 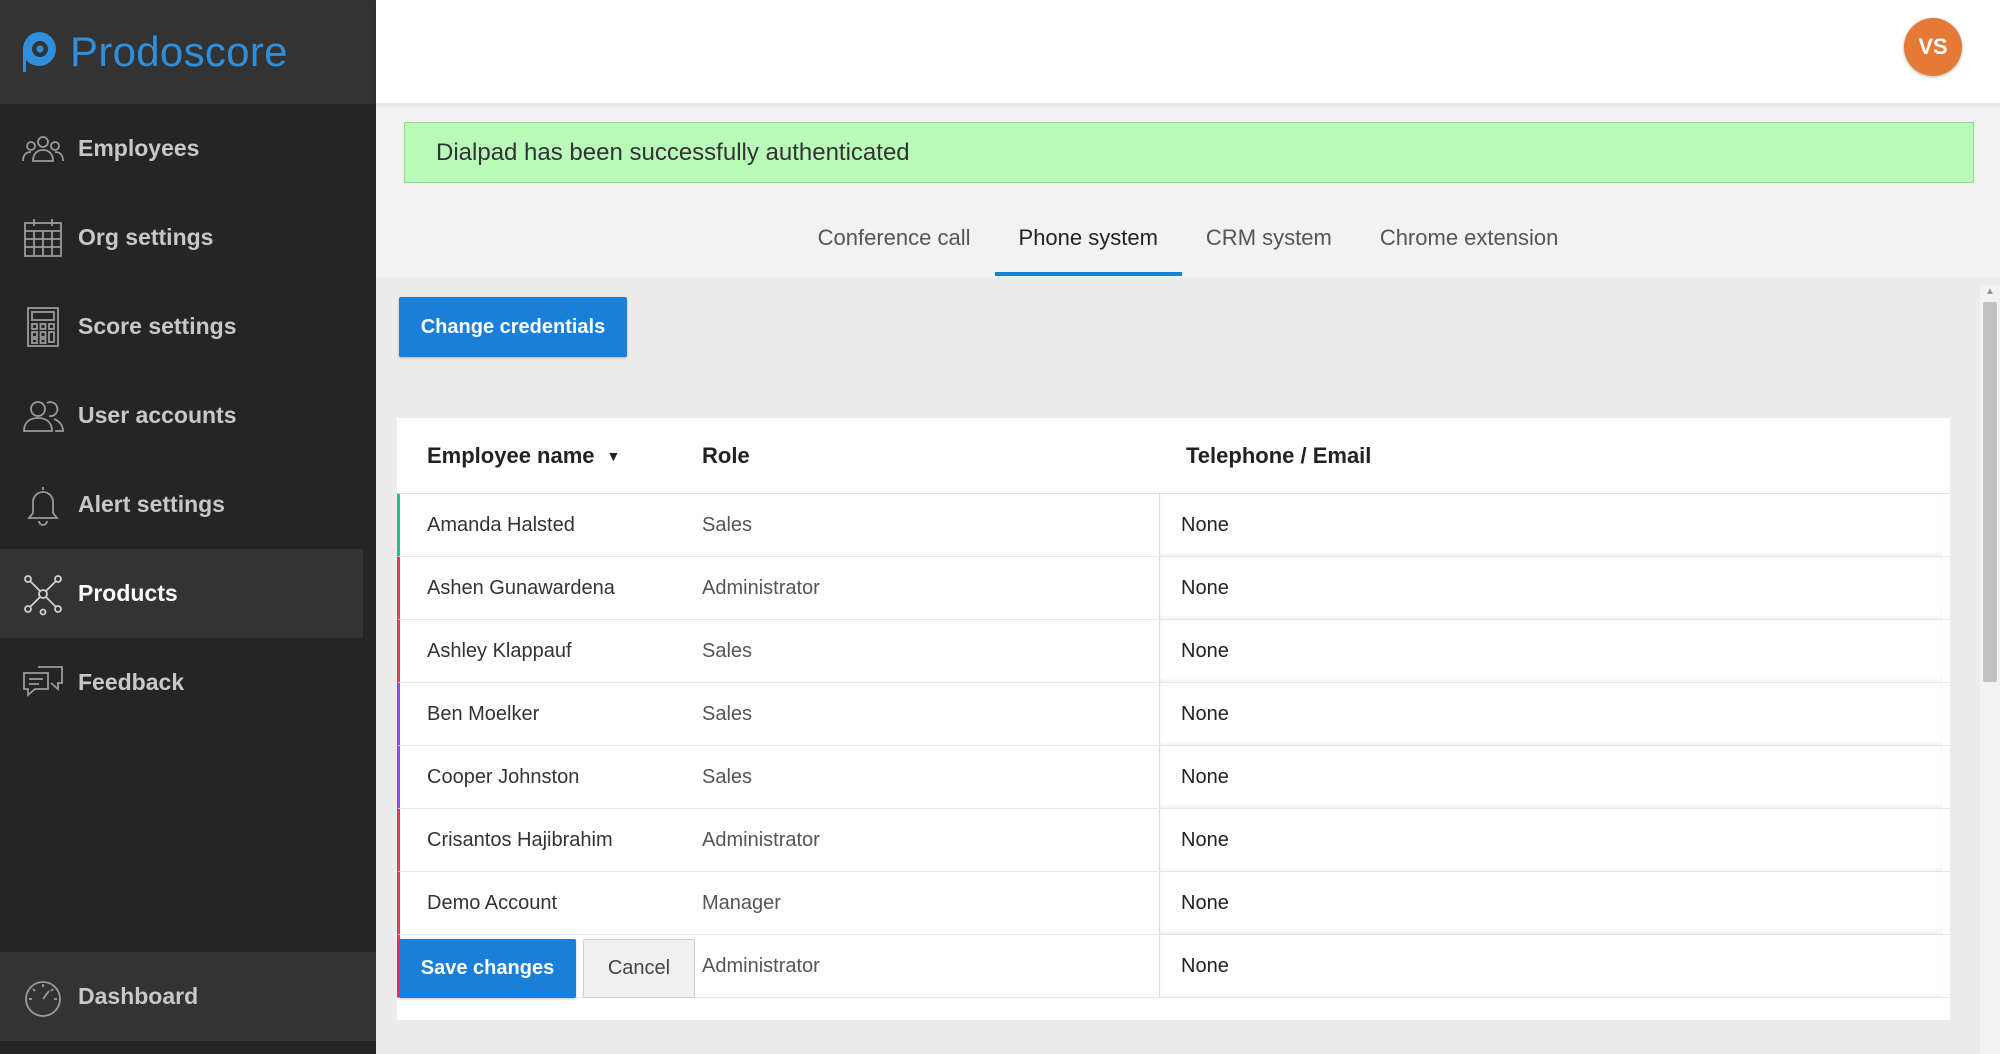 What do you see at coordinates (1279, 455) in the screenshot?
I see `column-header-telephone-email: Telephone / Email` at bounding box center [1279, 455].